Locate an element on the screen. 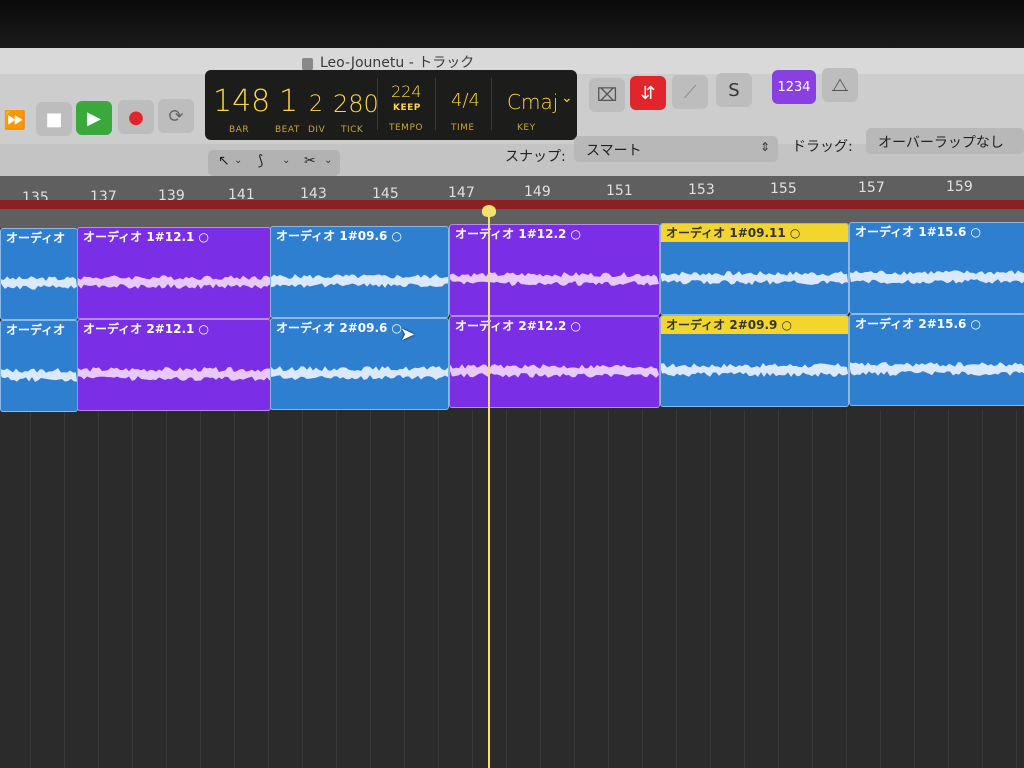 The height and width of the screenshot is (768, 1024). drag-label: ドラッグ: is located at coordinates (822, 147).